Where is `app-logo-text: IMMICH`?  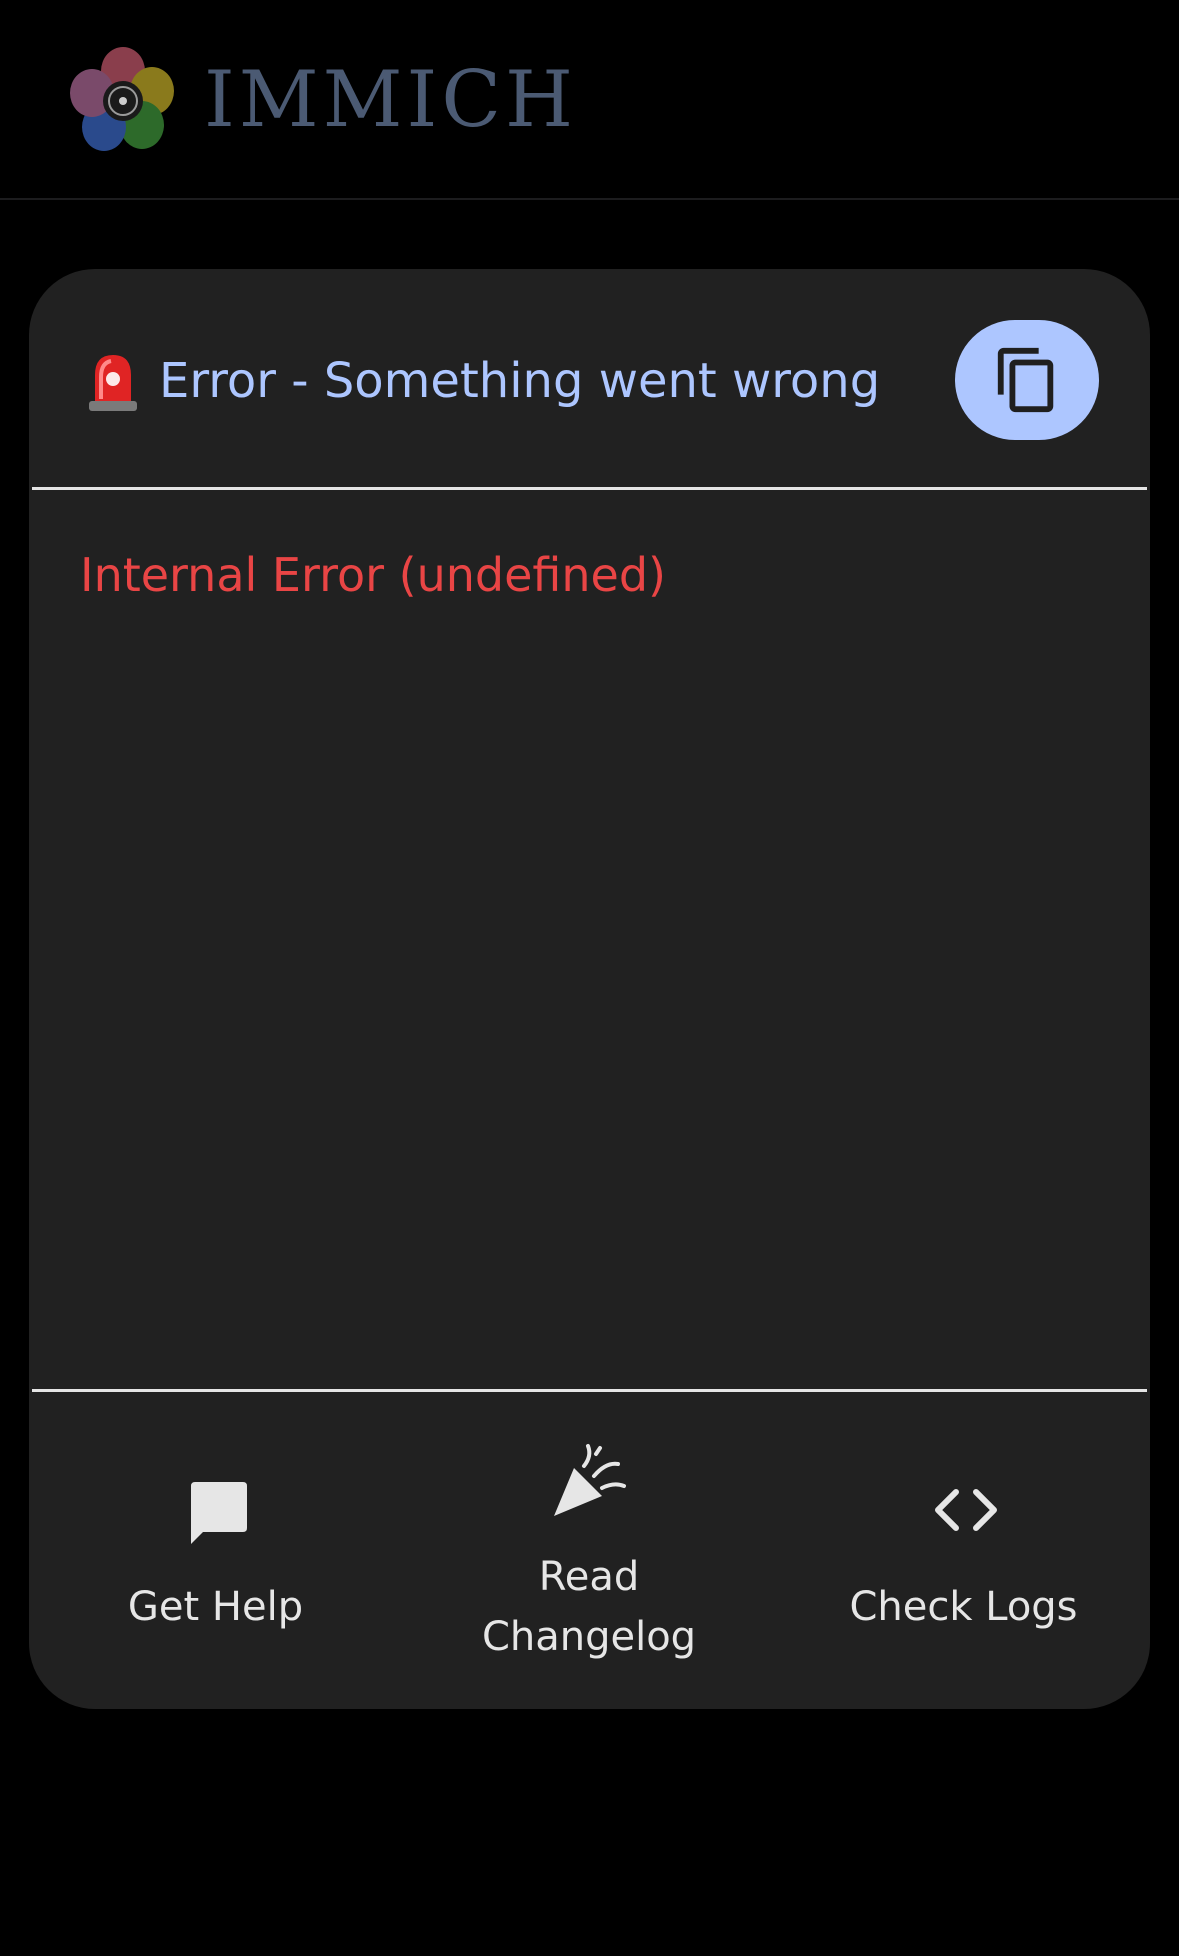
app-logo-text: IMMICH is located at coordinates (391, 100).